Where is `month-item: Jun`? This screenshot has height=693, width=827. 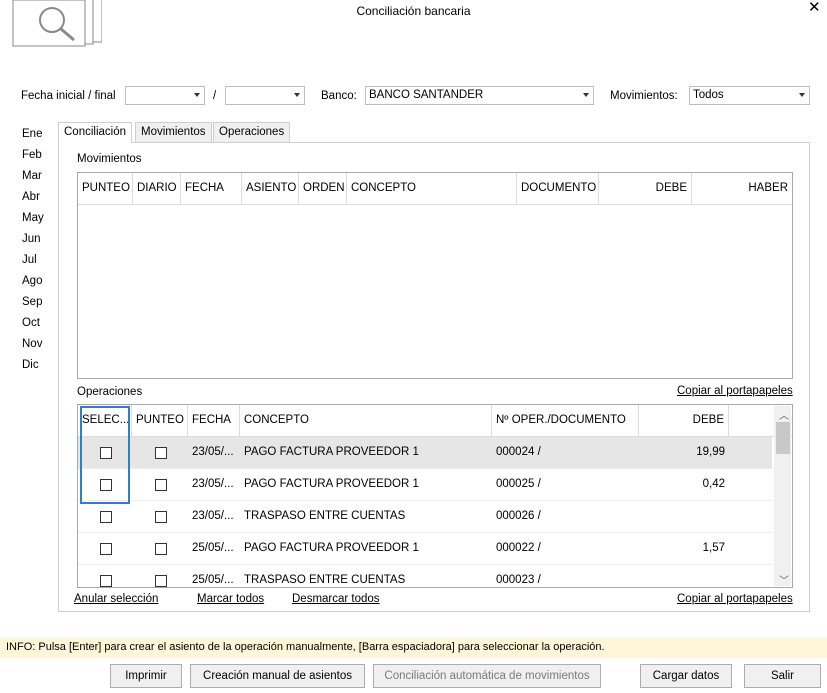
month-item: Jun is located at coordinates (33, 243).